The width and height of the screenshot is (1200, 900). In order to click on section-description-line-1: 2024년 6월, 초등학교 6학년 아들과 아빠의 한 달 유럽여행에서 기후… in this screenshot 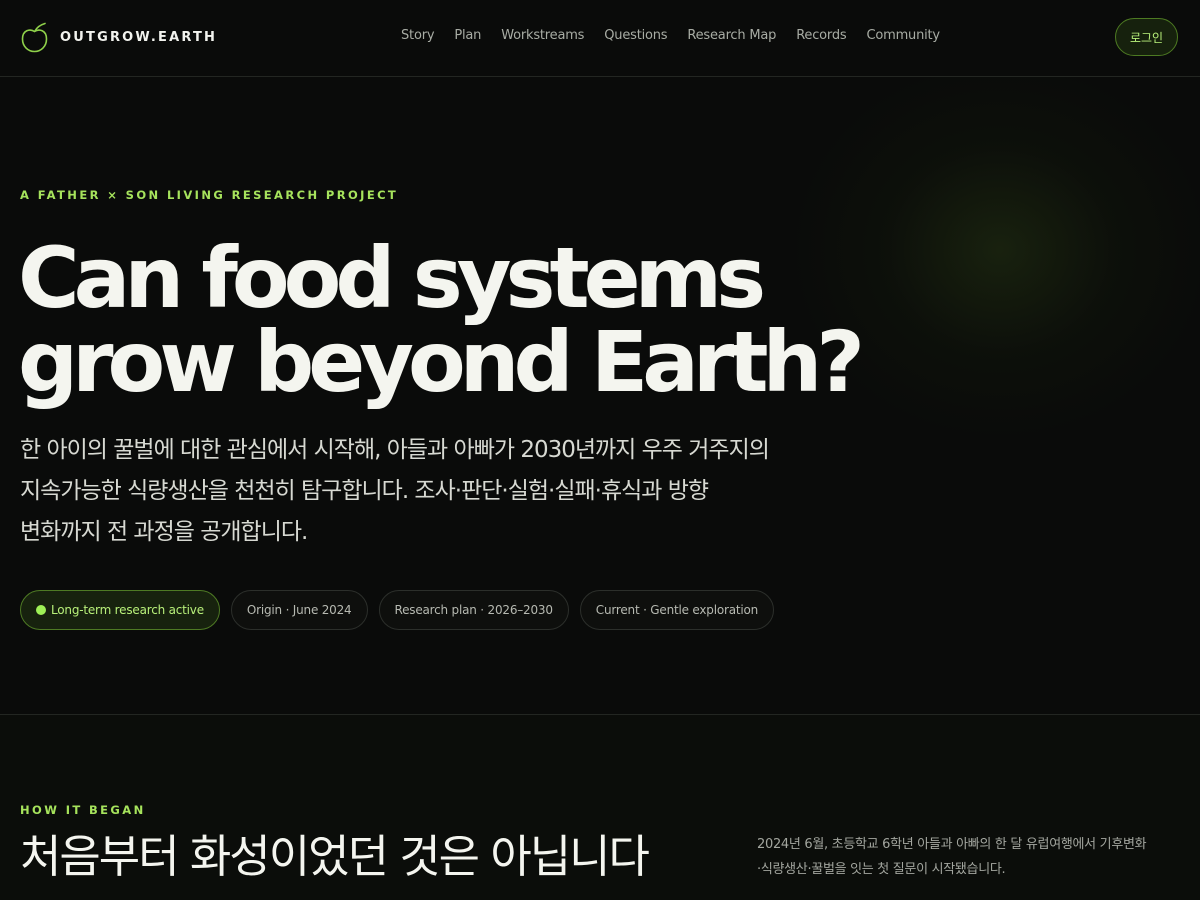, I will do `click(952, 844)`.